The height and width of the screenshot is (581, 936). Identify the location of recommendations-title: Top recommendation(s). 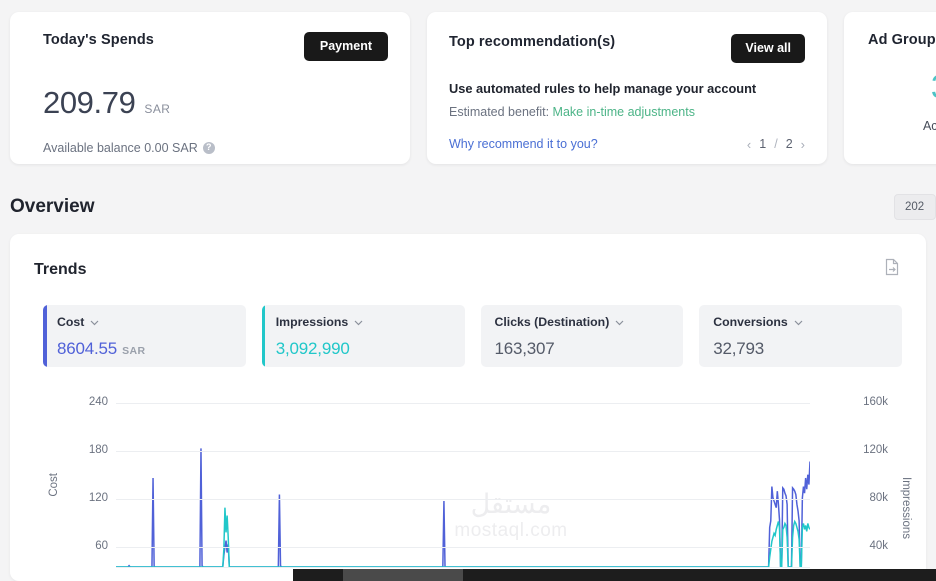
(532, 42).